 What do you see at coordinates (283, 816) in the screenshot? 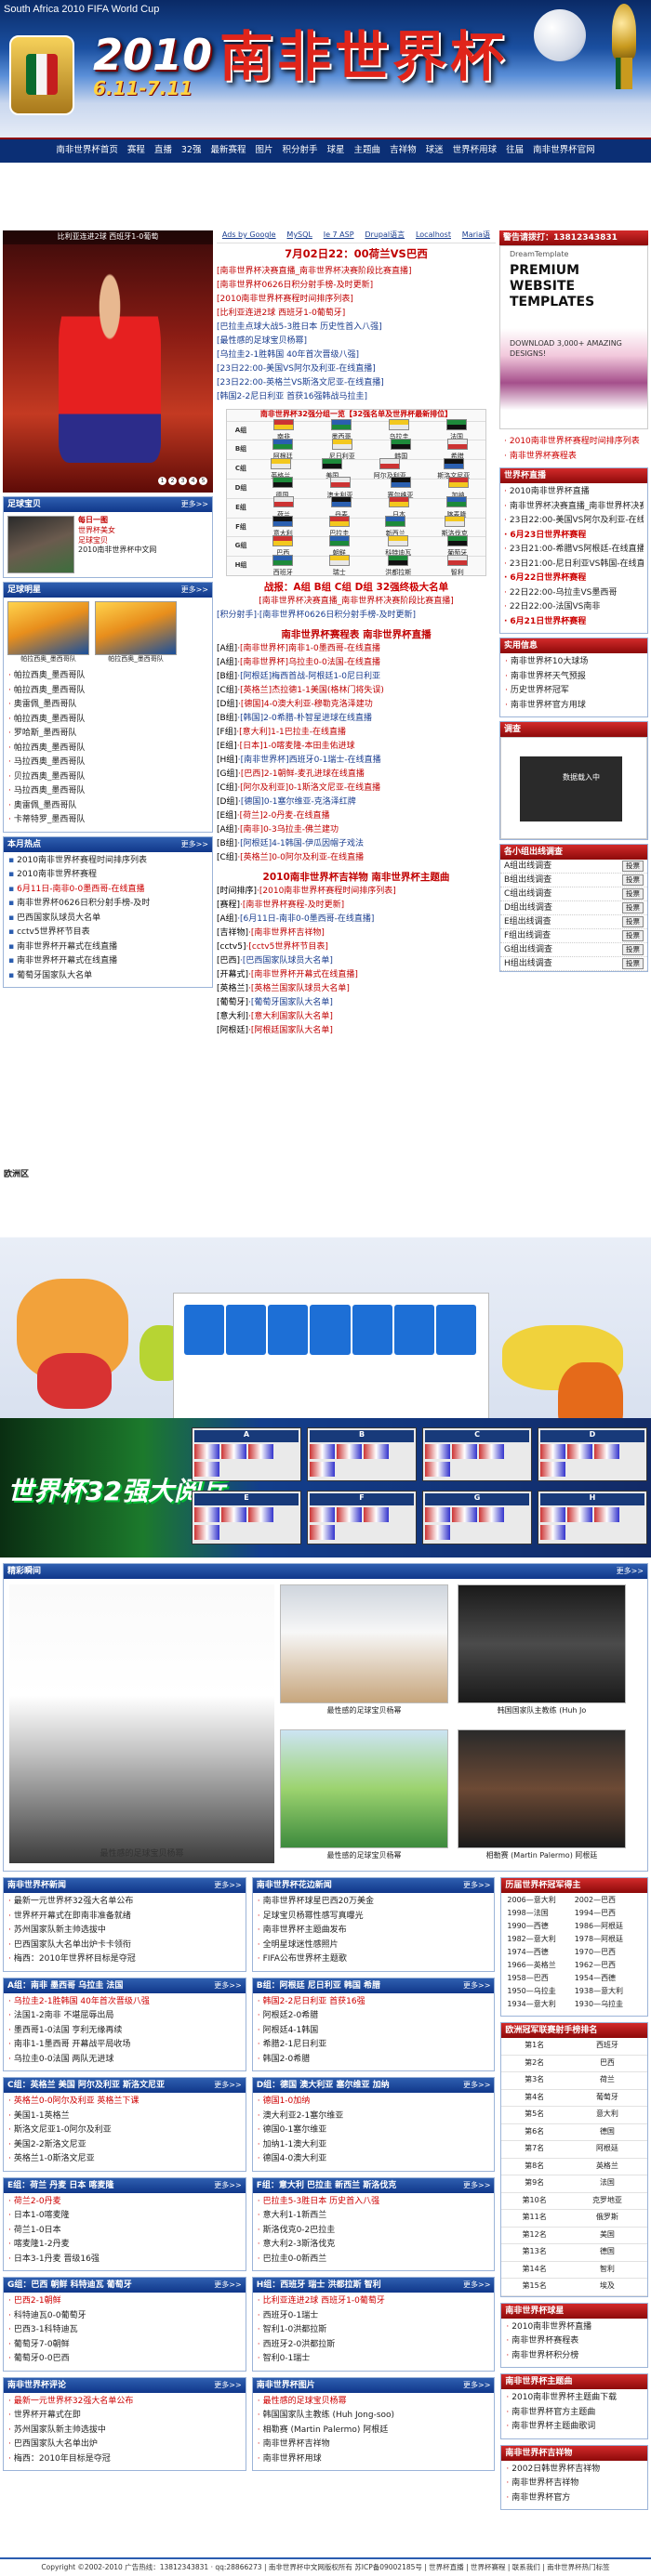
I see `schedule-link: ·[荷兰]2-0丹麦-在线直播` at bounding box center [283, 816].